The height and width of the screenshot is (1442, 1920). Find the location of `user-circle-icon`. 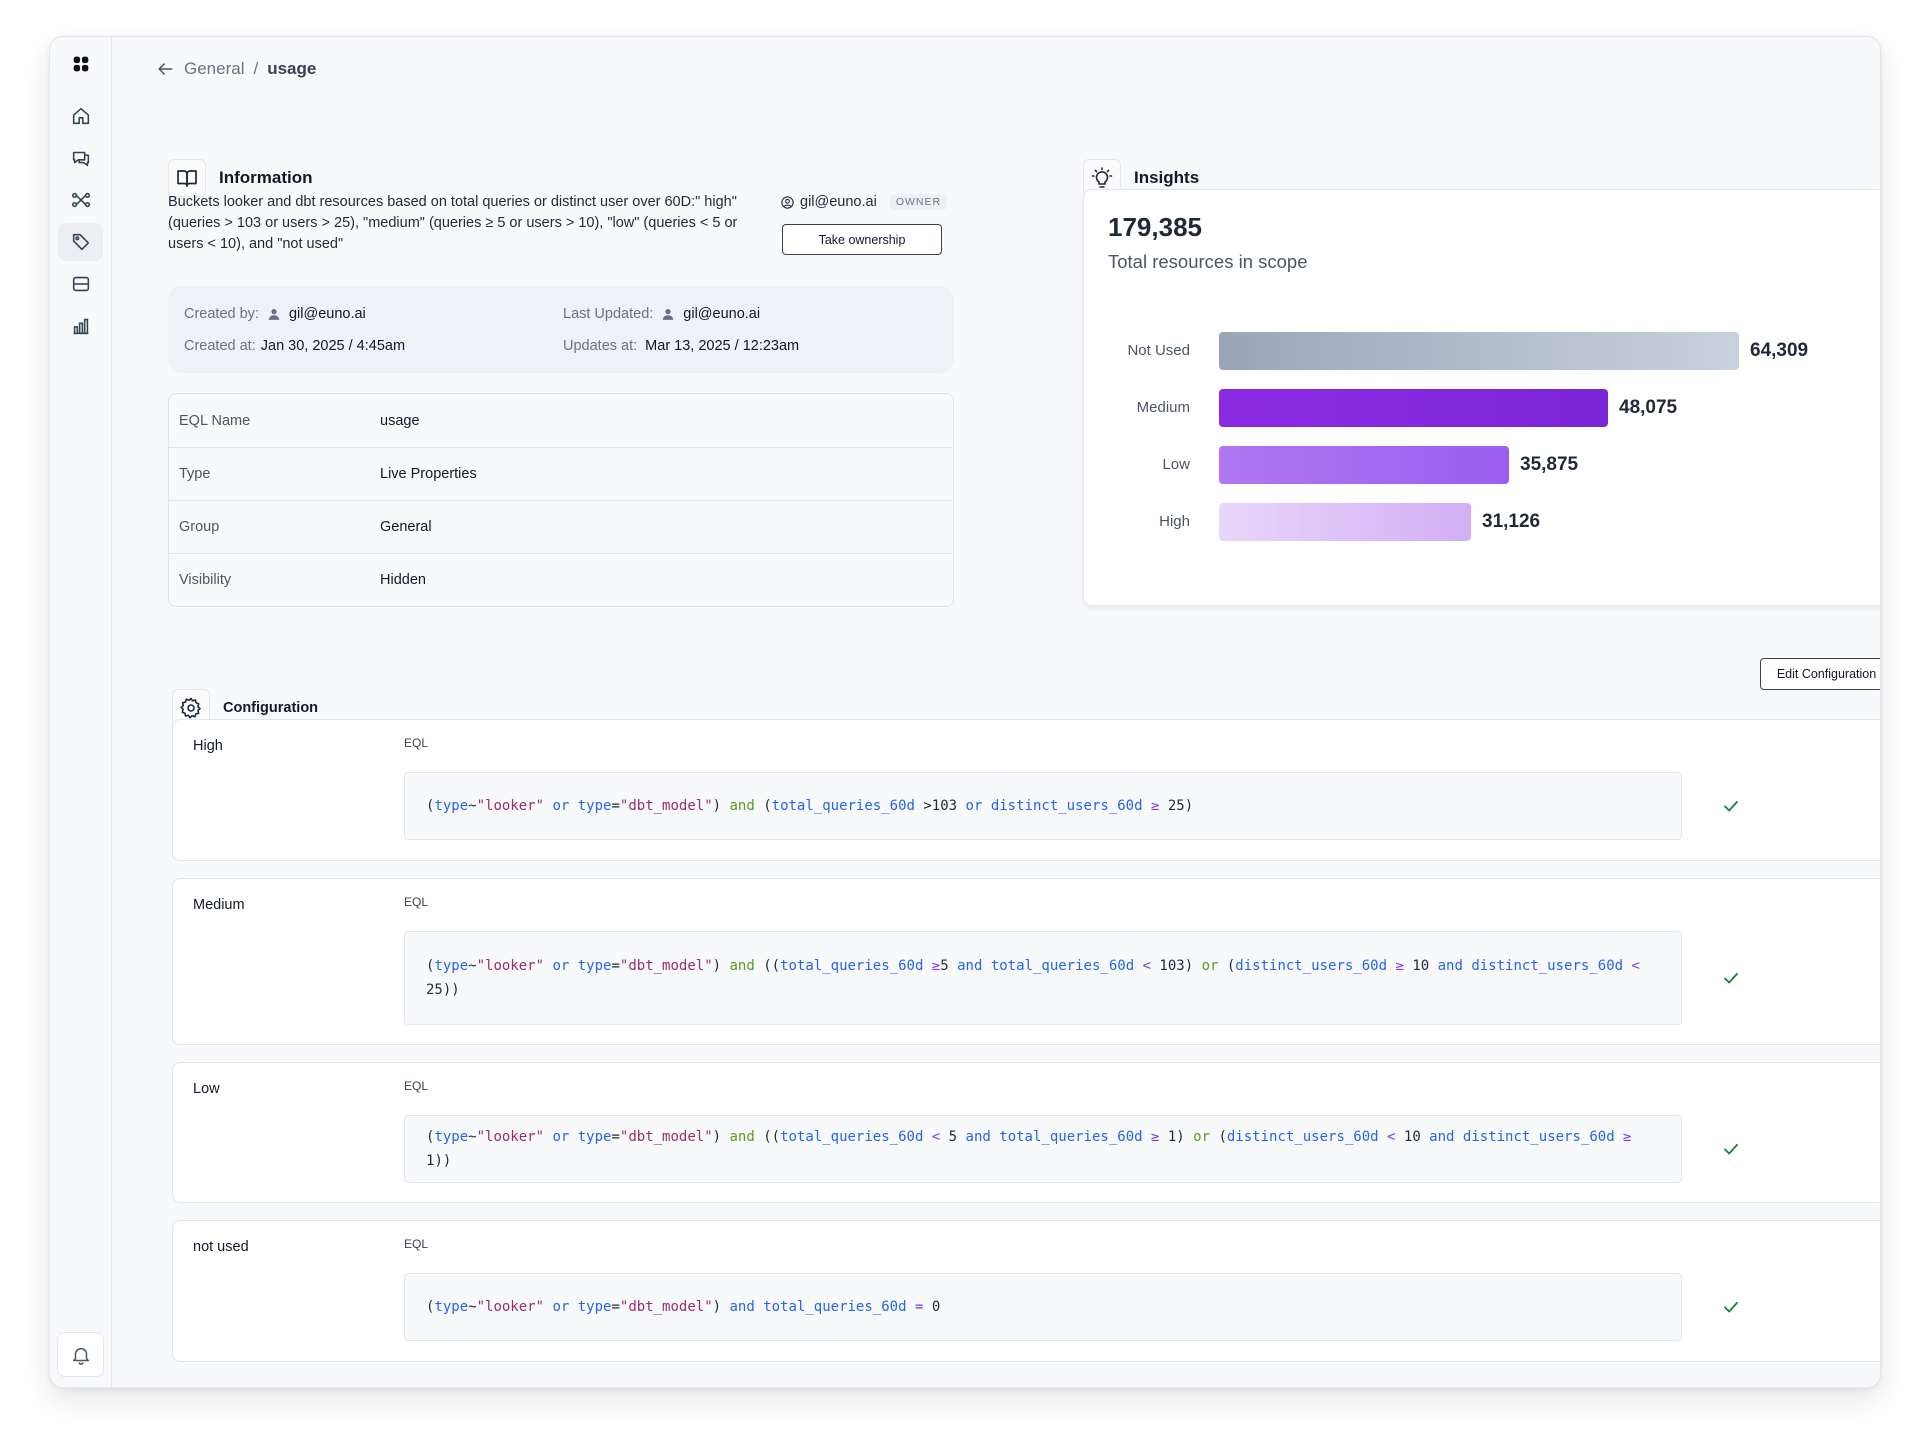

user-circle-icon is located at coordinates (787, 202).